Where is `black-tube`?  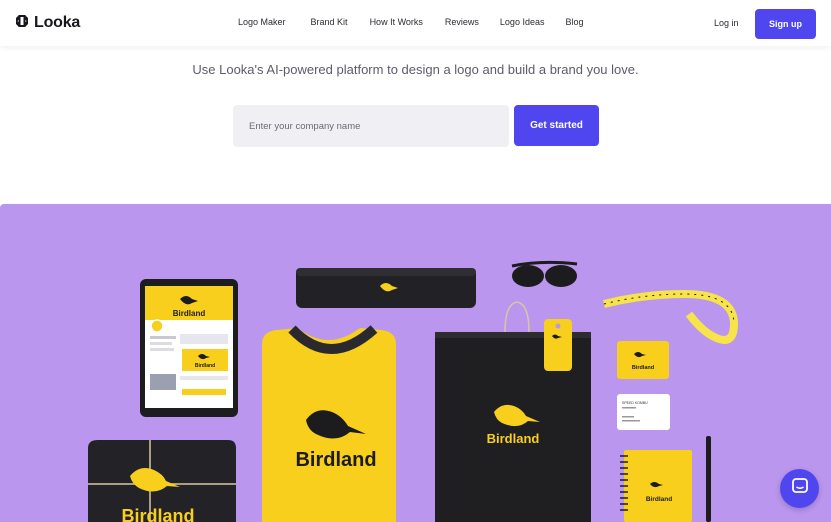 black-tube is located at coordinates (386, 288).